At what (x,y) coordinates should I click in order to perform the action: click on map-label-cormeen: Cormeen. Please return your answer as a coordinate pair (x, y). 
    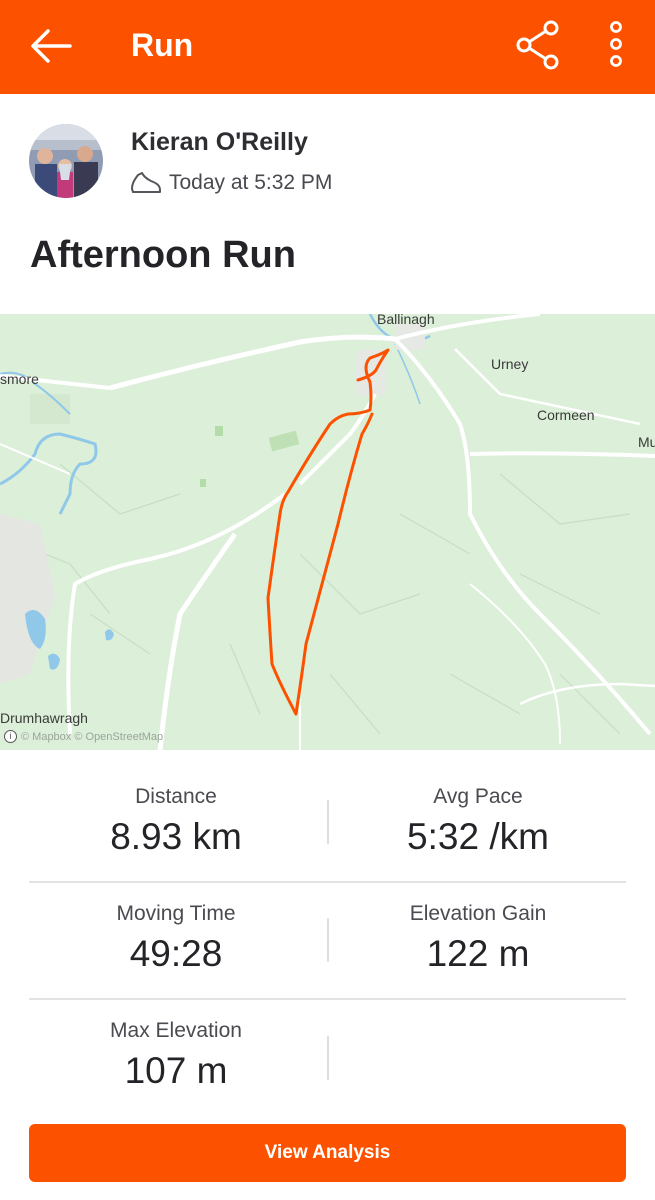
    Looking at the image, I should click on (566, 415).